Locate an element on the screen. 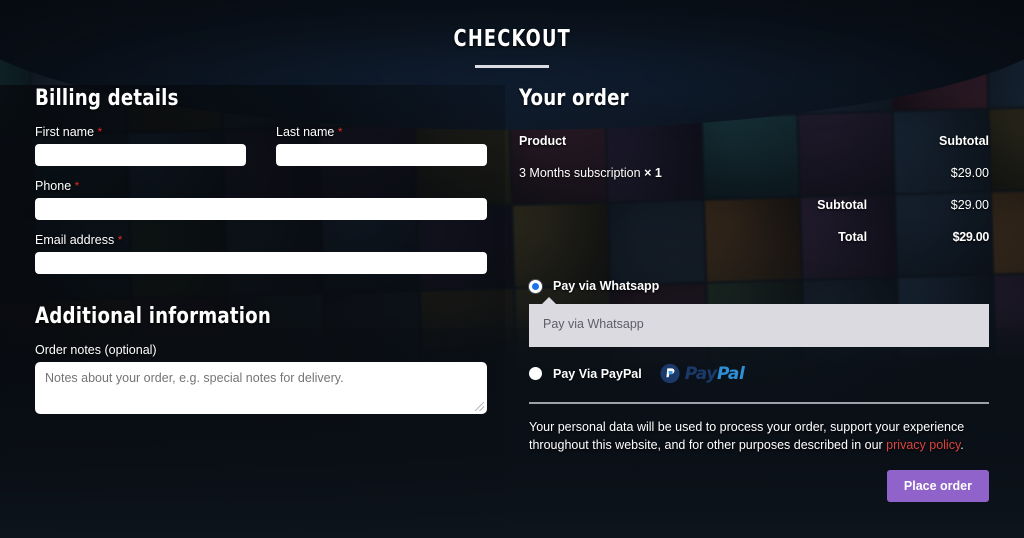 The image size is (1024, 538). payment-method-whatsapp-label: Pay via Whatsapp is located at coordinates (606, 286).